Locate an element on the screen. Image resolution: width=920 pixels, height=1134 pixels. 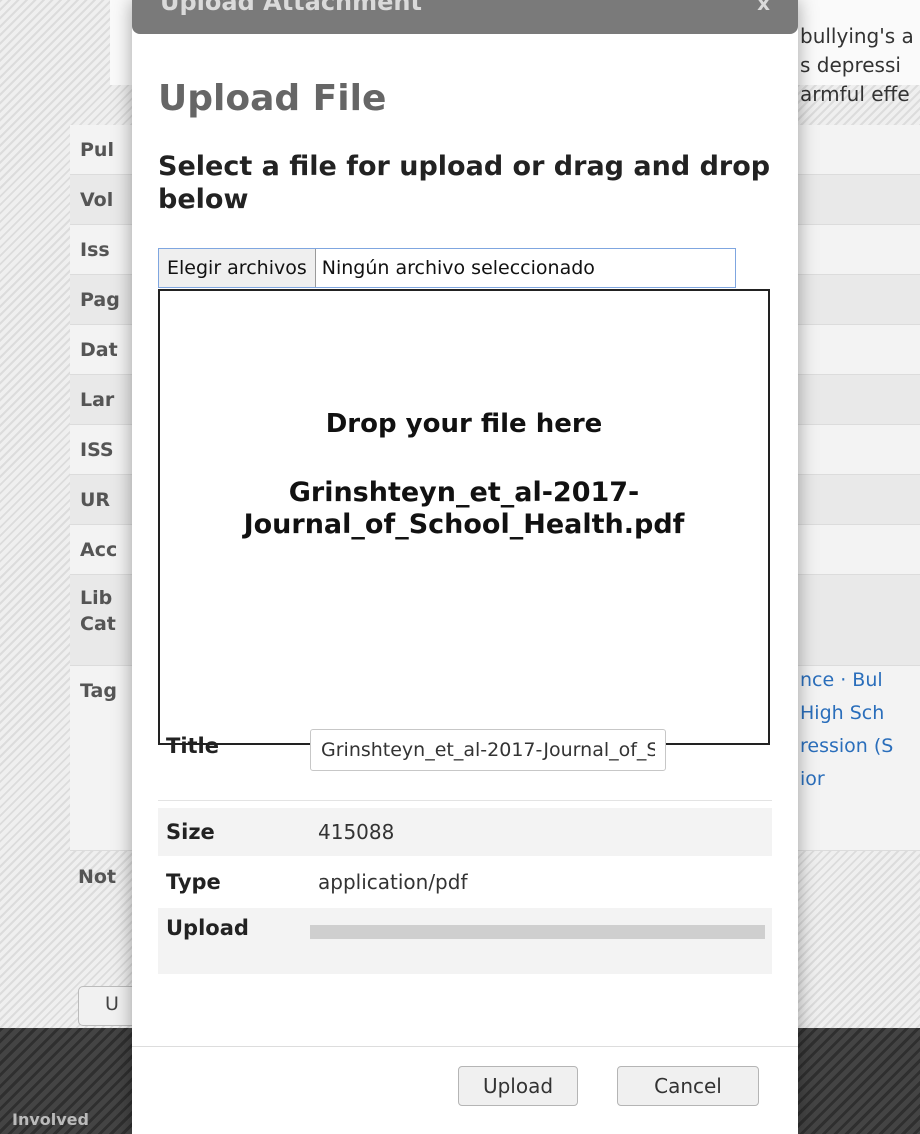
meta-label: Acc is located at coordinates (99, 549).